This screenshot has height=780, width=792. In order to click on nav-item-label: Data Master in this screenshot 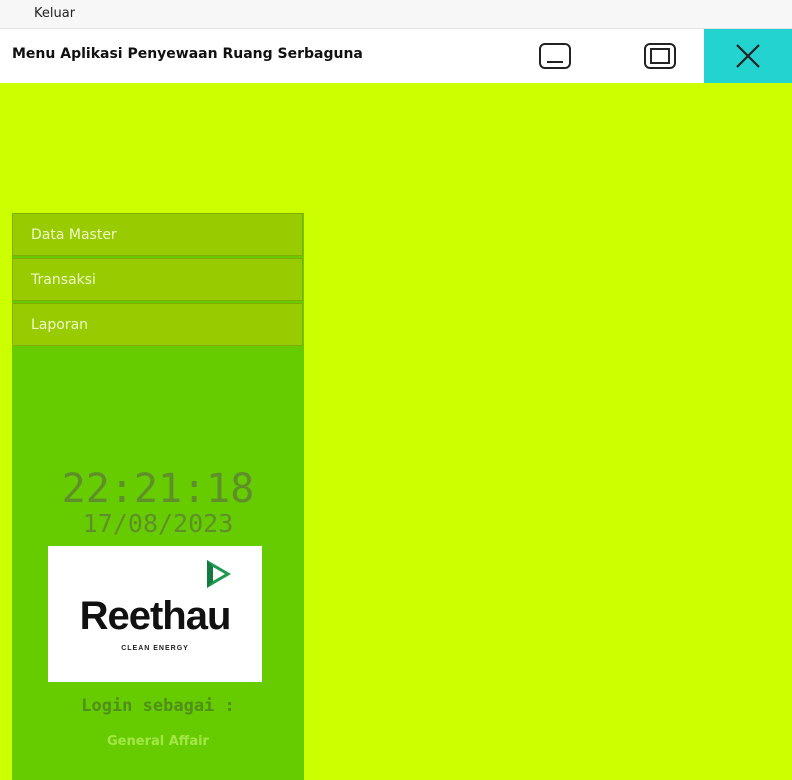, I will do `click(74, 235)`.